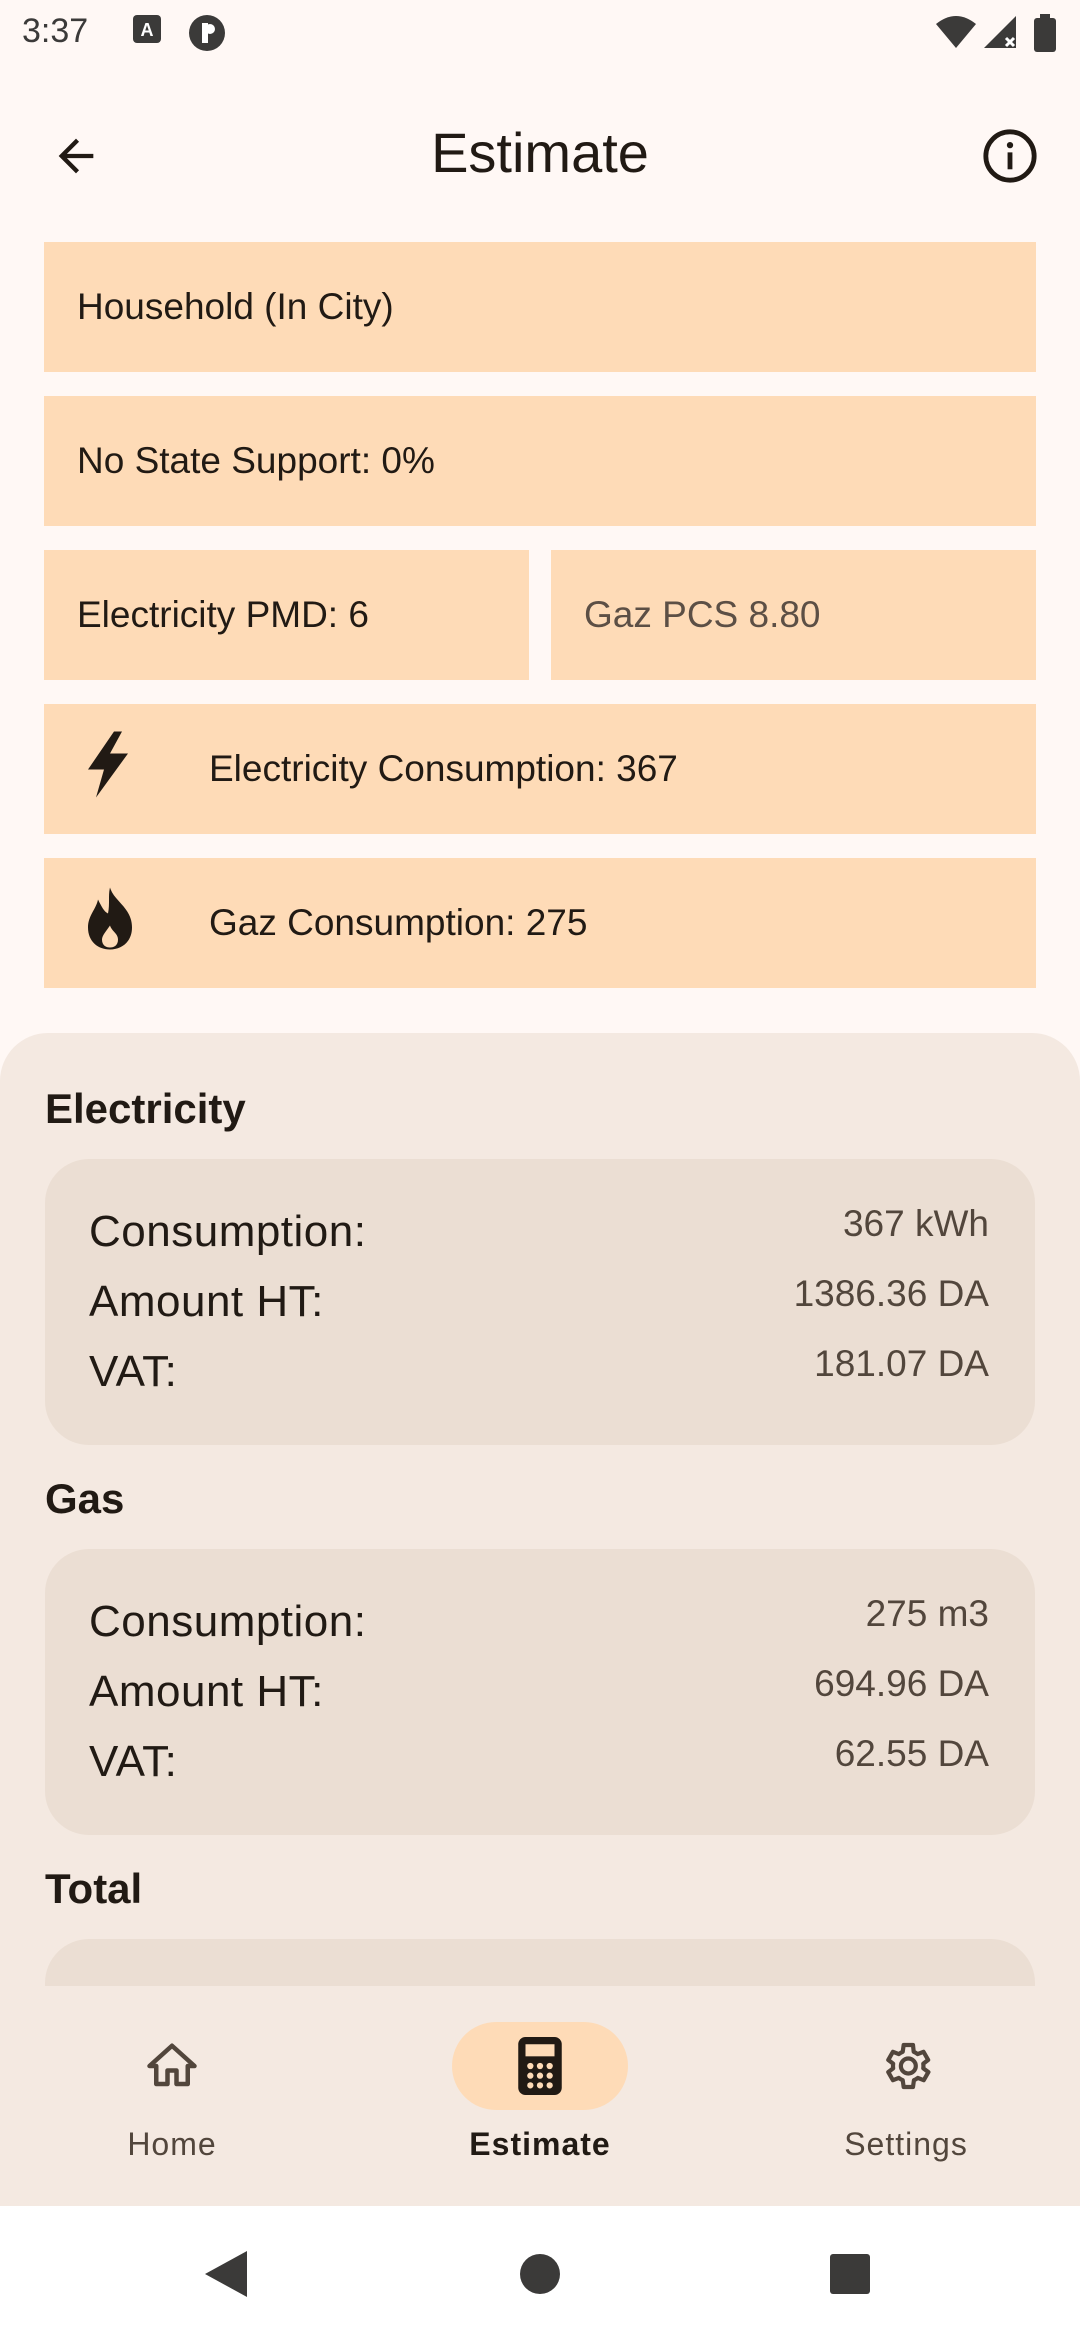 This screenshot has width=1080, height=2340. I want to click on nav-item-estimate: Estimate, so click(540, 2096).